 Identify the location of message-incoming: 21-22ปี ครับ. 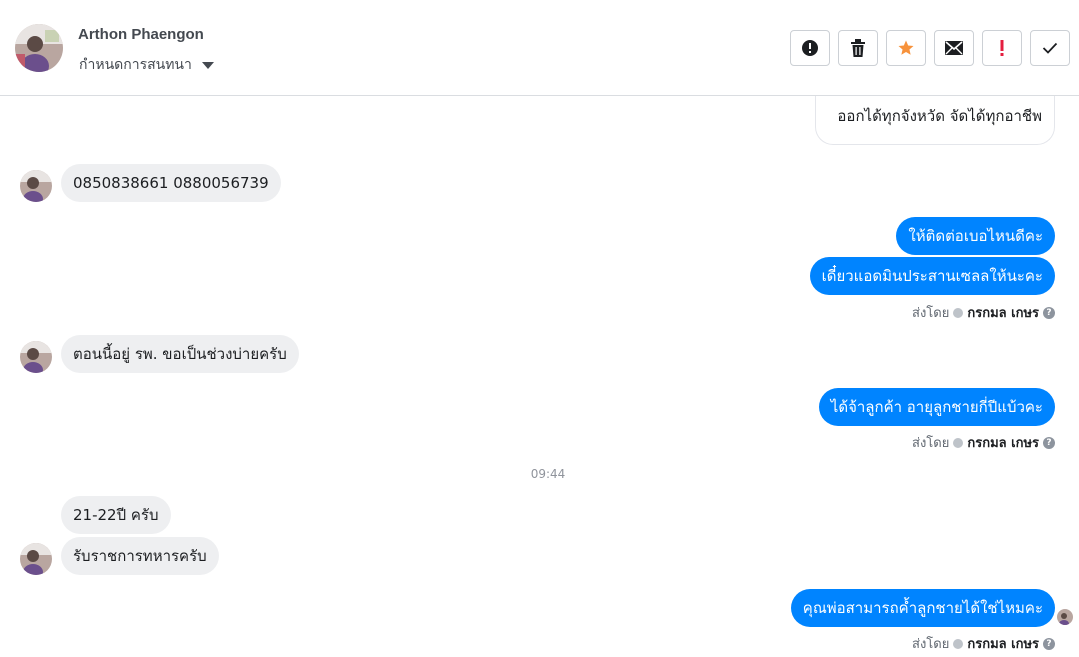
(116, 515).